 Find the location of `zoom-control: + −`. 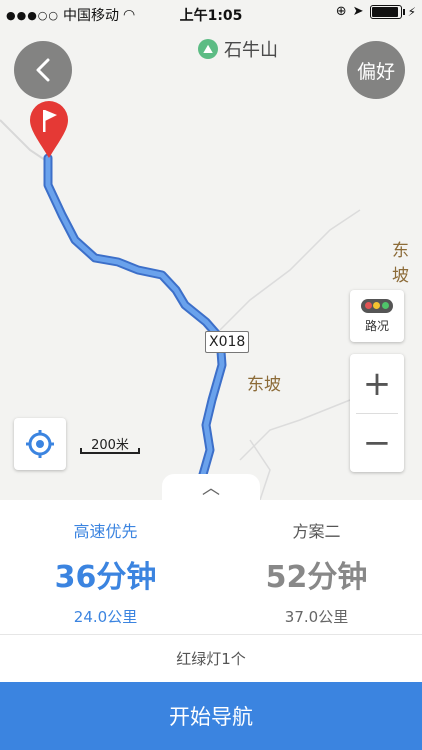

zoom-control: + − is located at coordinates (377, 413).